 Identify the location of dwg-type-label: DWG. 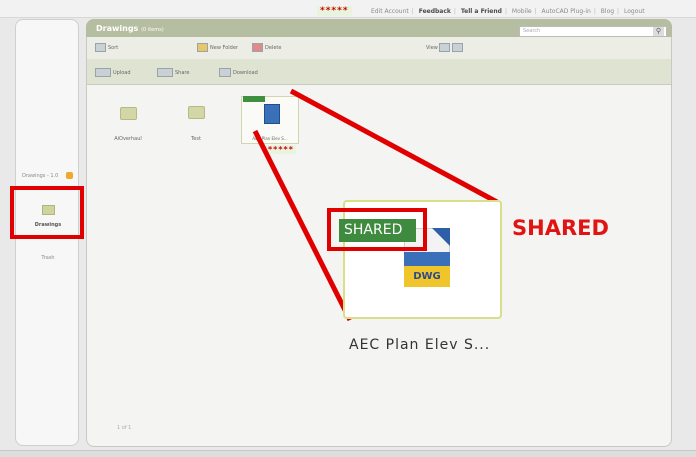
(427, 276).